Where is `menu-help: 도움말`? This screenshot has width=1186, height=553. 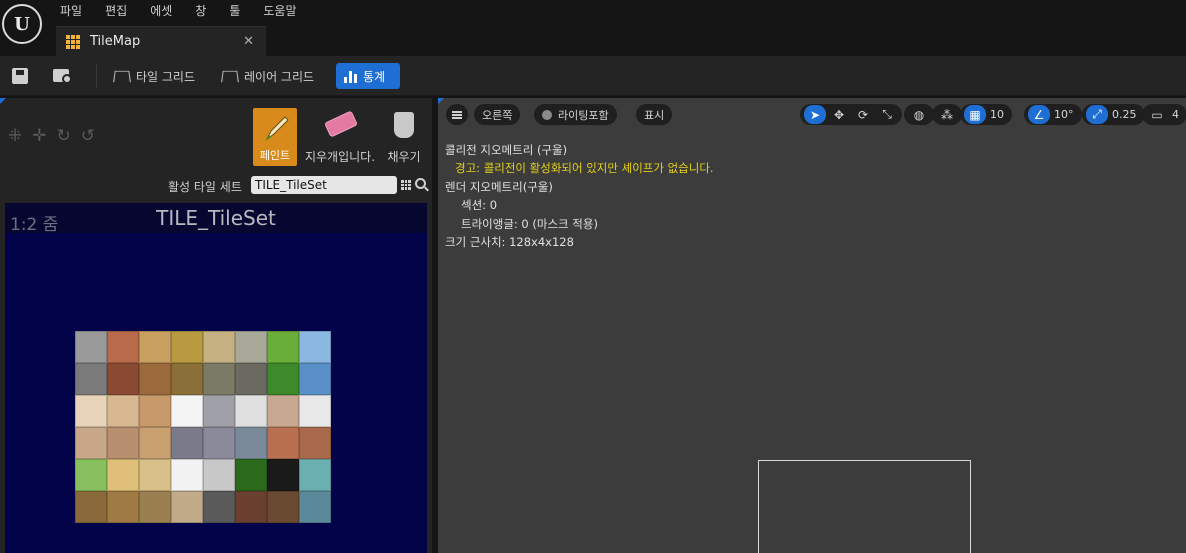
menu-help: 도움말 is located at coordinates (285, 11).